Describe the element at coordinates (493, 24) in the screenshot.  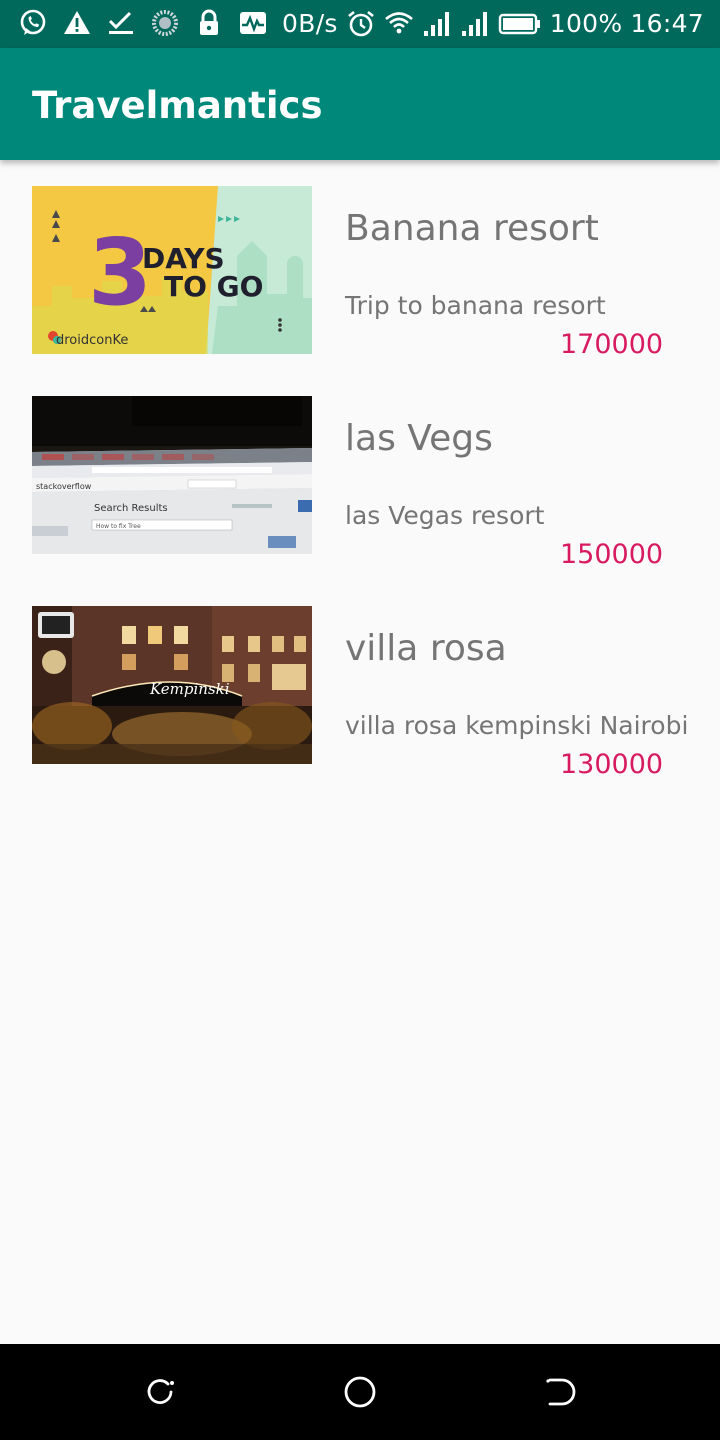
I see `status-system: 0B/s 100% 16:47` at that location.